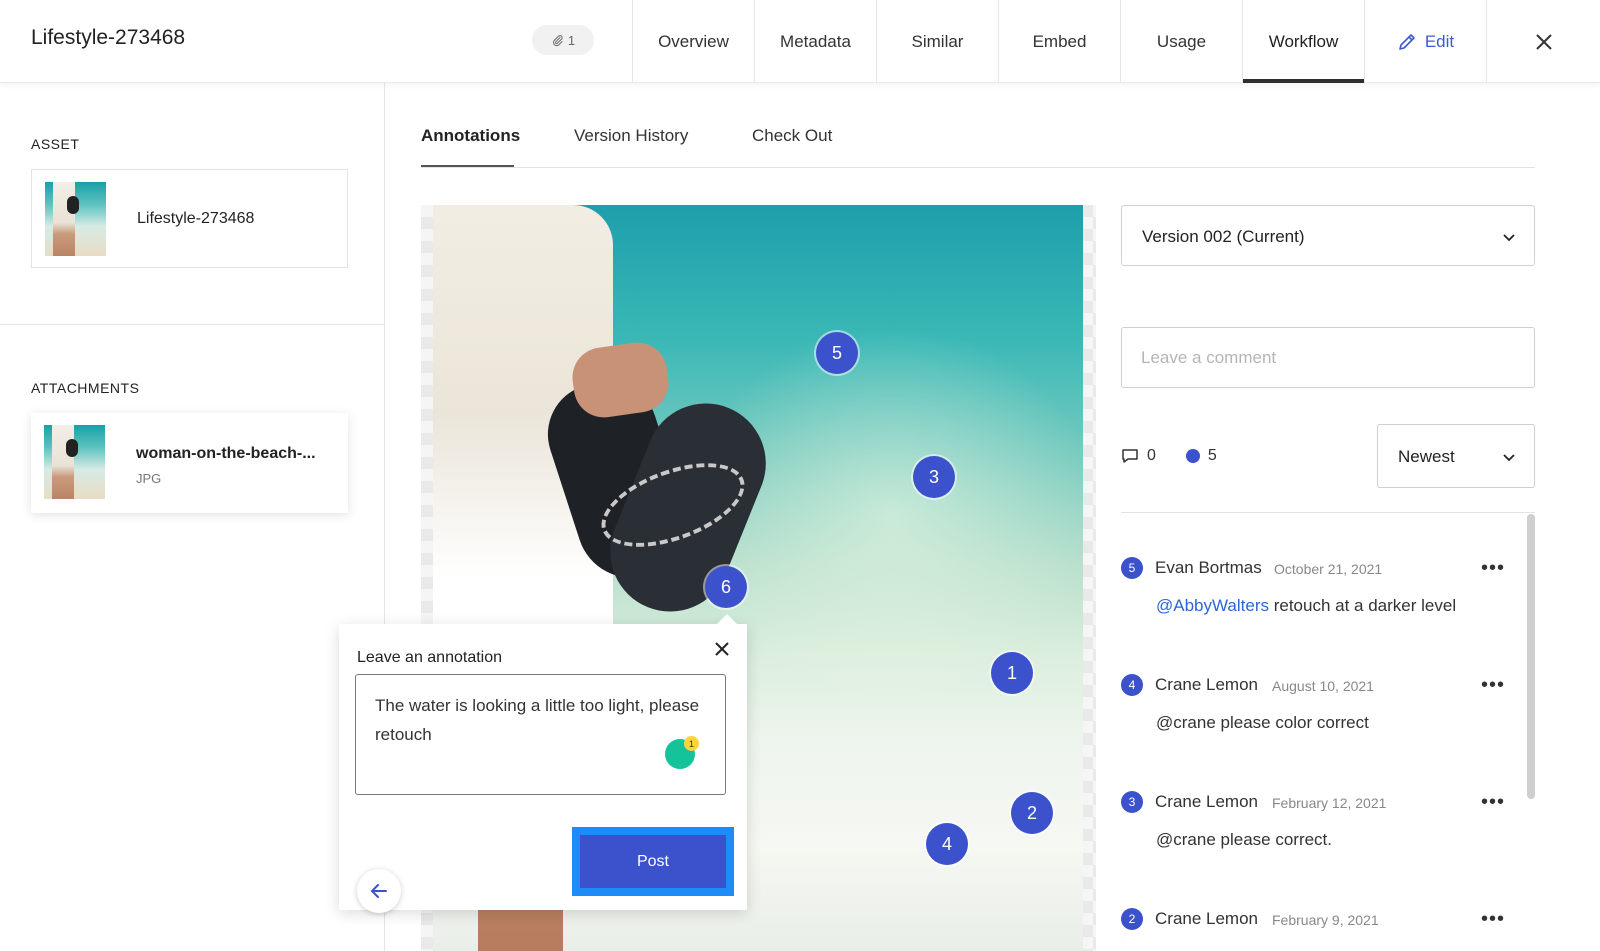 Image resolution: width=1600 pixels, height=951 pixels. What do you see at coordinates (196, 218) in the screenshot?
I see `asset-card-name: Lifestyle-273468` at bounding box center [196, 218].